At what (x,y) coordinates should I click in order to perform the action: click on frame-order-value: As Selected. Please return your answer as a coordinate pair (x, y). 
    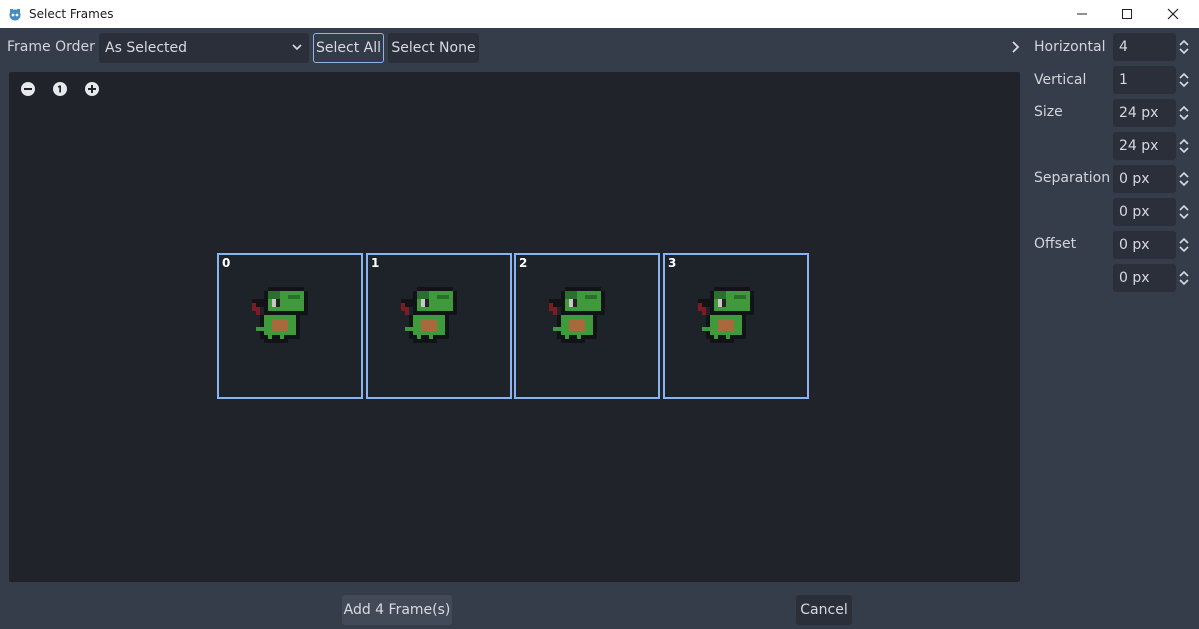
    Looking at the image, I should click on (146, 48).